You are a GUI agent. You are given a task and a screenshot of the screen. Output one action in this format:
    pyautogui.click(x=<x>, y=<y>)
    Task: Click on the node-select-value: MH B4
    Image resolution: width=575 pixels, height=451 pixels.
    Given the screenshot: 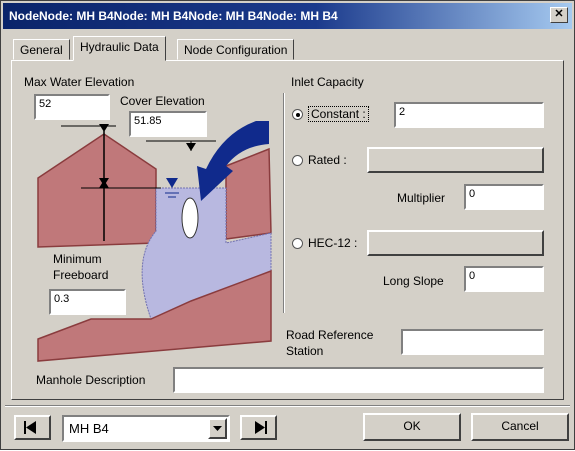 What is the action you would take?
    pyautogui.click(x=89, y=428)
    